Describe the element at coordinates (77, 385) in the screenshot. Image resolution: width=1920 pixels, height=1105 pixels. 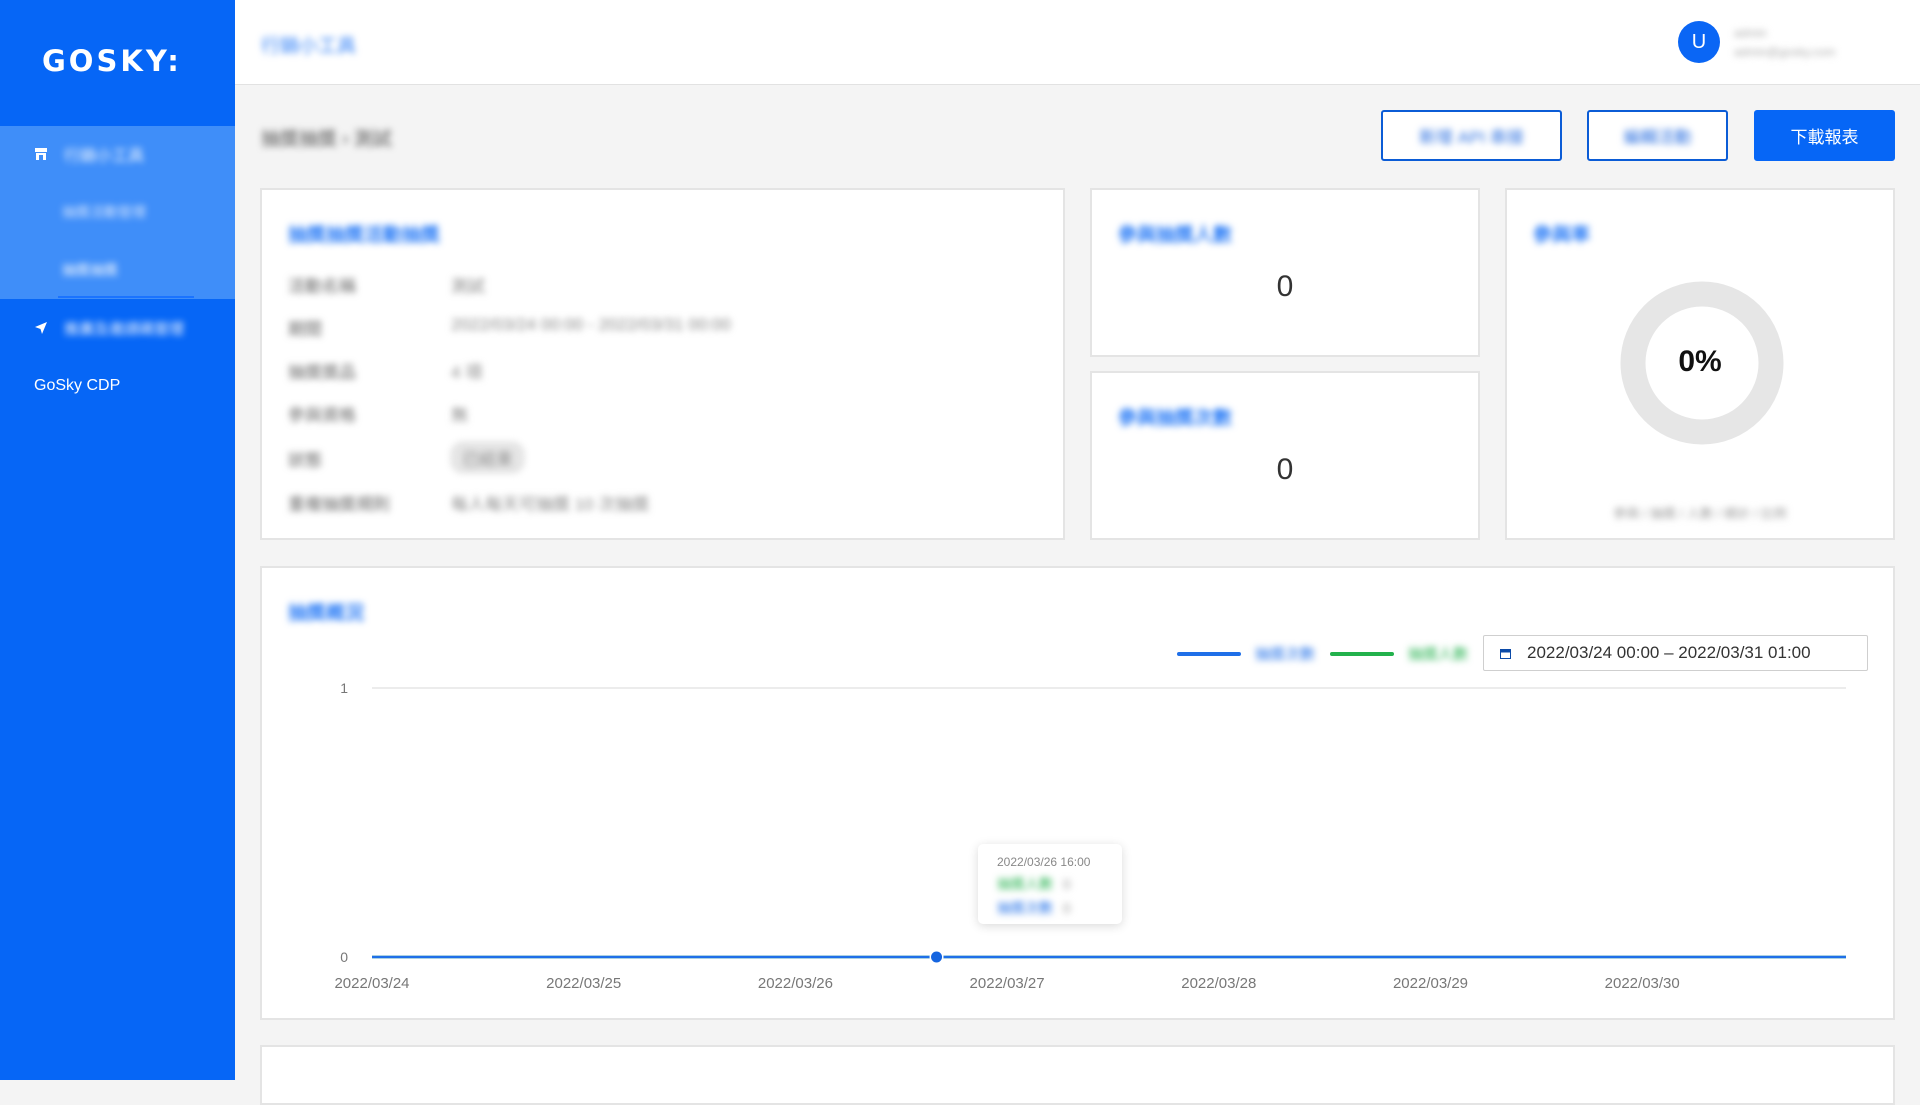
I see `sidebar-item-label: GoSky CDP` at that location.